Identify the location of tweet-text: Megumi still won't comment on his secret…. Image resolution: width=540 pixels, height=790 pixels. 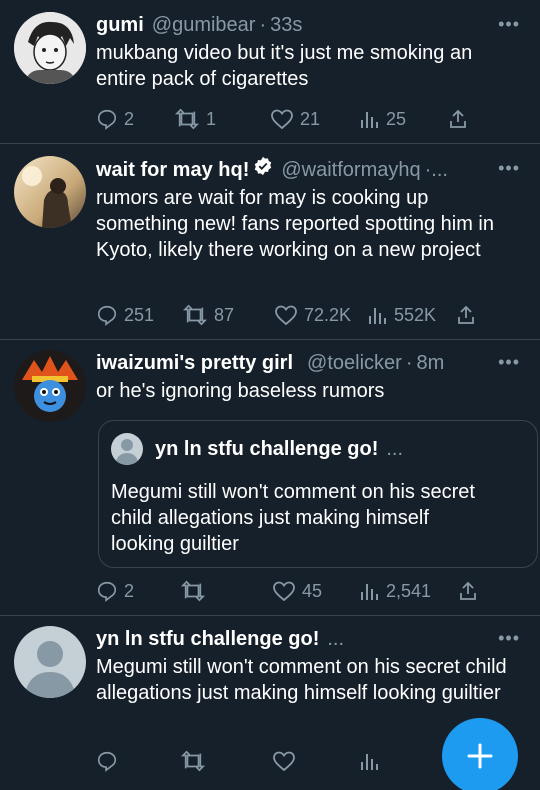
(301, 680).